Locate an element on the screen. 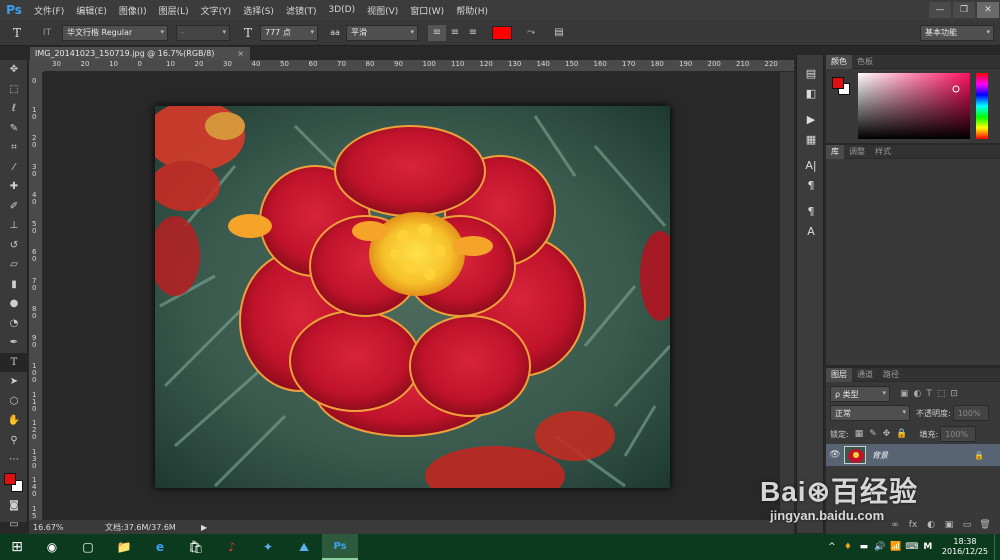  tray-expand-icon: ^ is located at coordinates (832, 547).